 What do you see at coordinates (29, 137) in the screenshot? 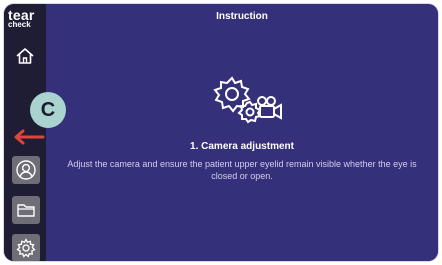
I see `back-arrow-icon` at bounding box center [29, 137].